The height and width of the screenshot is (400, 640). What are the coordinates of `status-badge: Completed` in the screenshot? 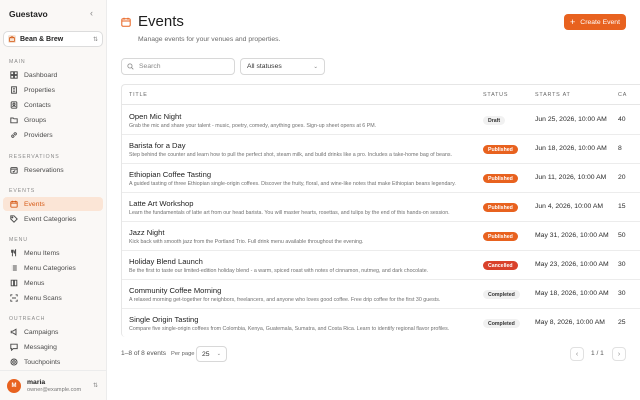 It's located at (501, 323).